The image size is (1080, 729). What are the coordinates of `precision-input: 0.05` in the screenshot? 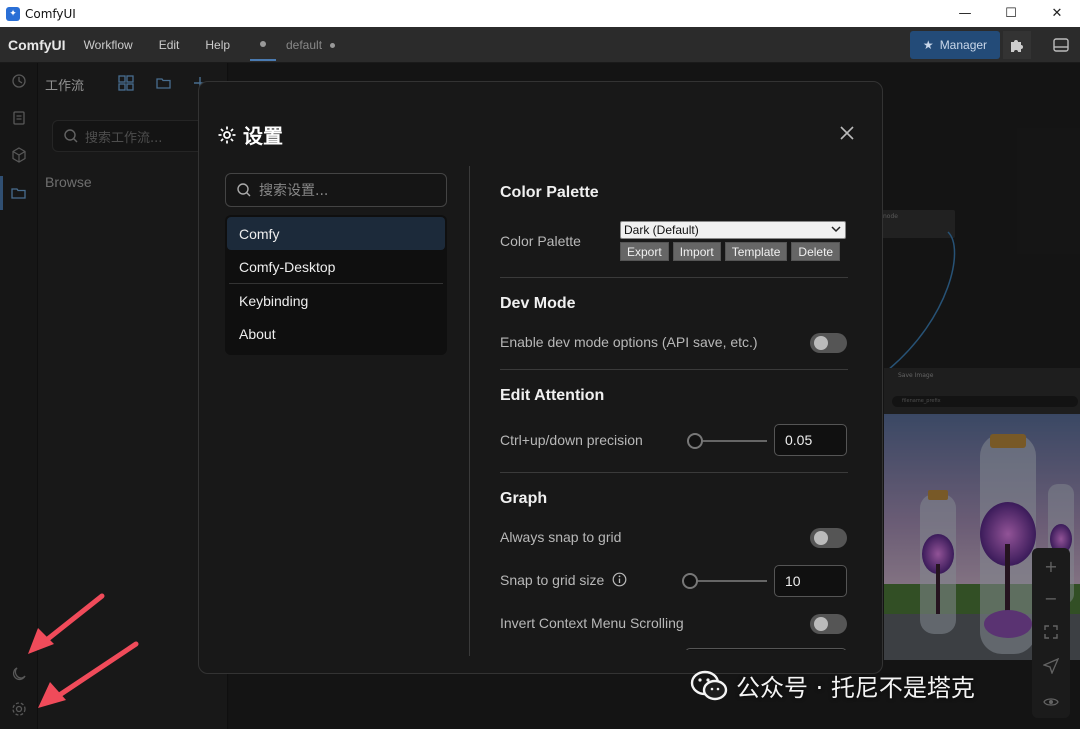 It's located at (810, 440).